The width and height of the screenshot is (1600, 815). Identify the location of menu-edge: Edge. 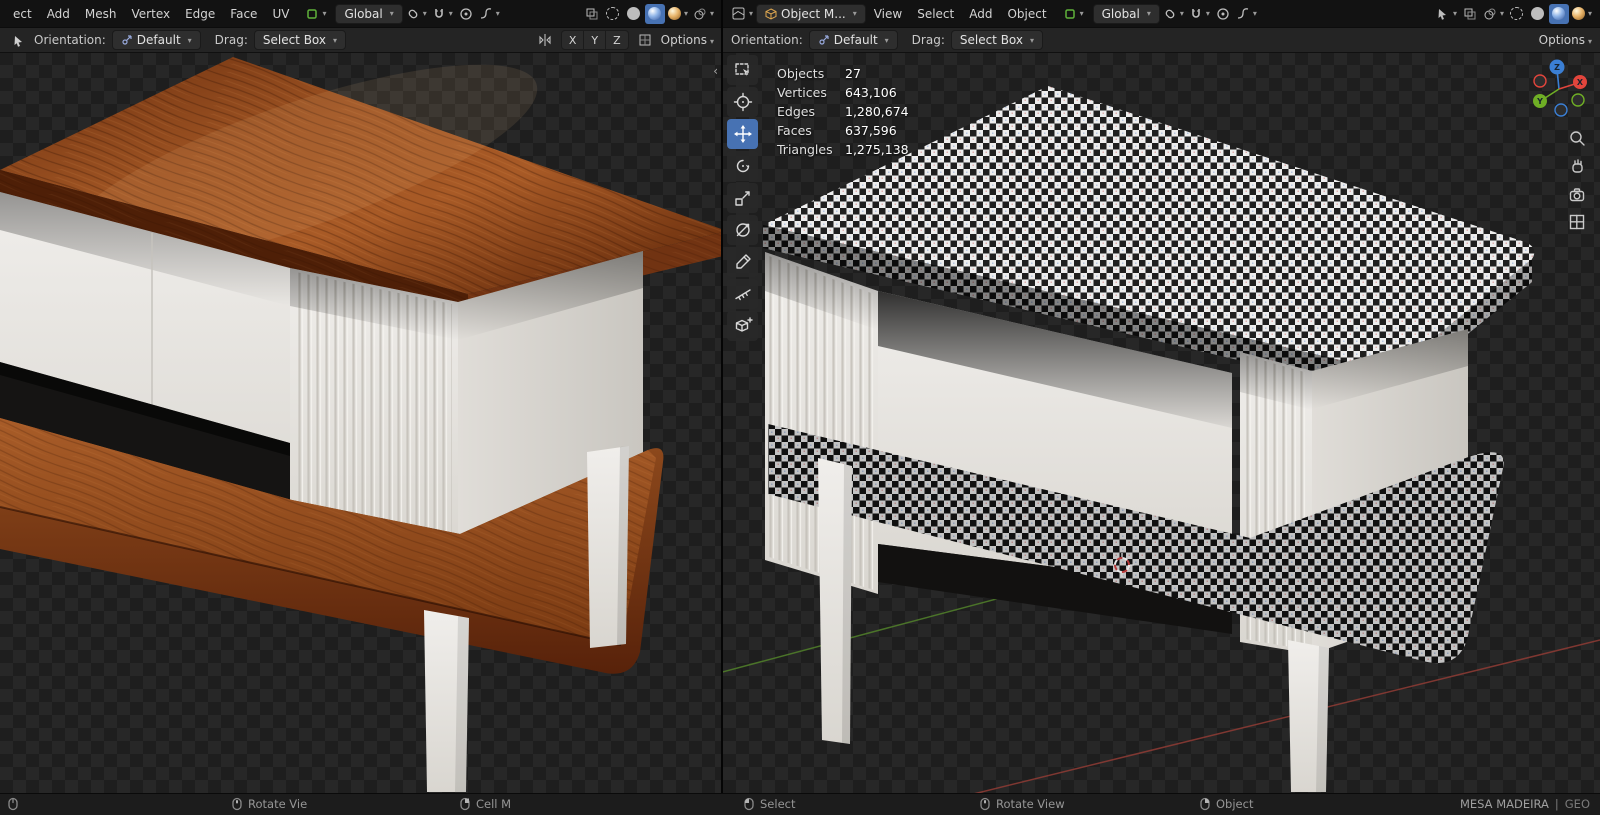
(200, 14).